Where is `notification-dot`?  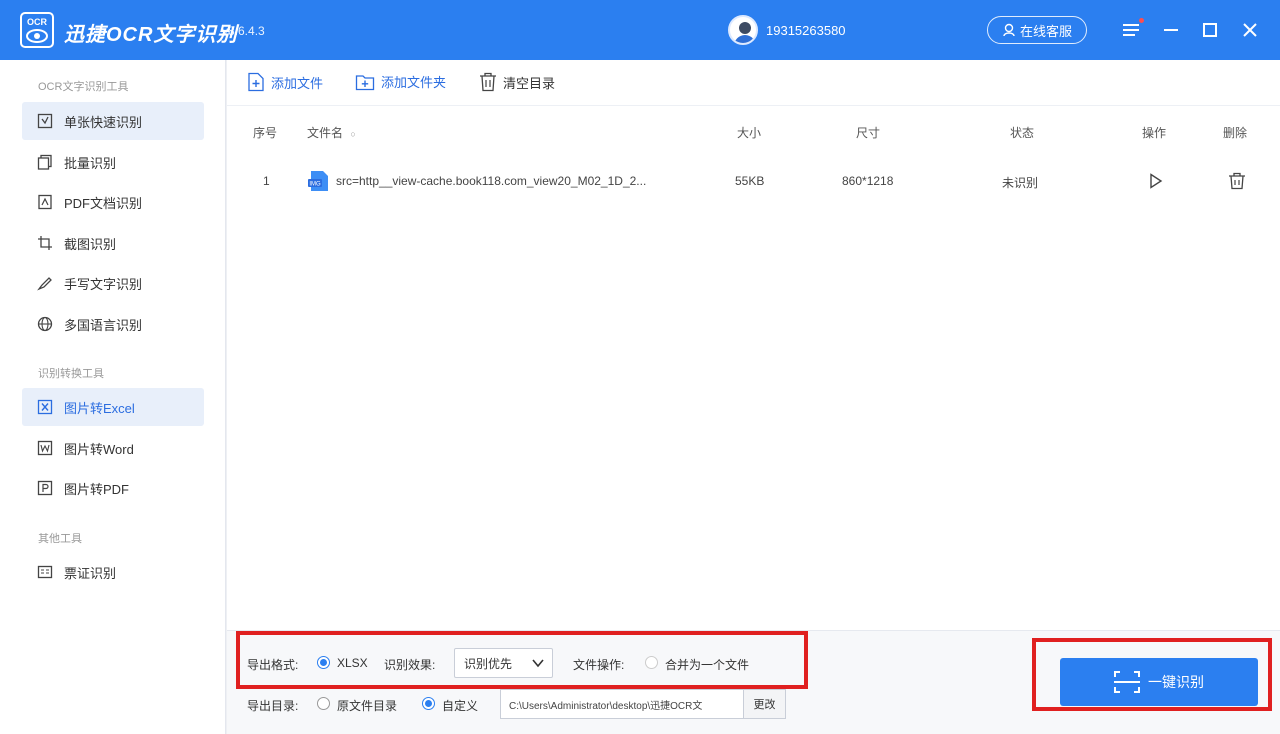
notification-dot is located at coordinates (1141, 20).